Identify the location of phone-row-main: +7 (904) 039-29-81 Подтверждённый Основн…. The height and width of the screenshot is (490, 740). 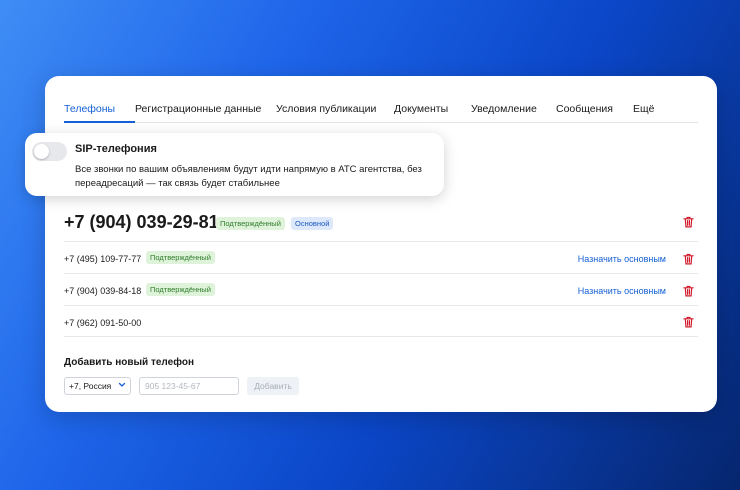
(381, 227).